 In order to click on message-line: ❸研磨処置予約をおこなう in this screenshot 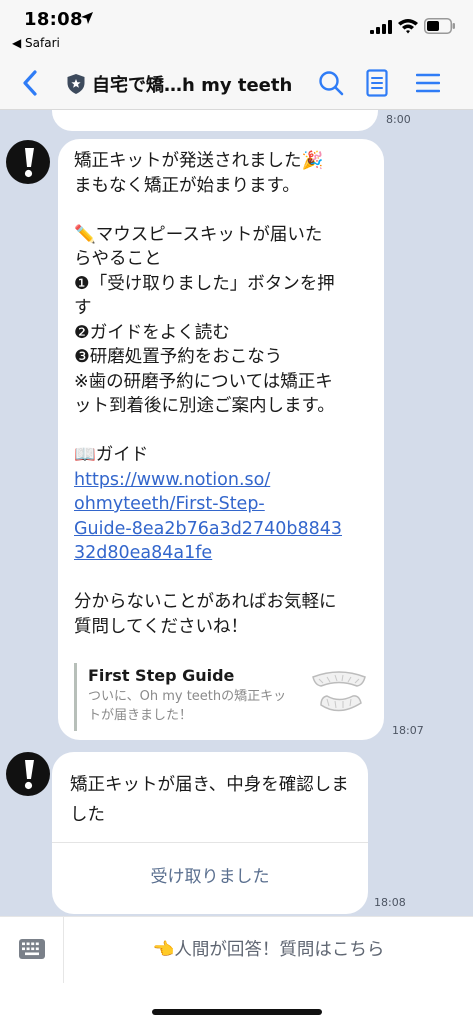, I will do `click(178, 357)`.